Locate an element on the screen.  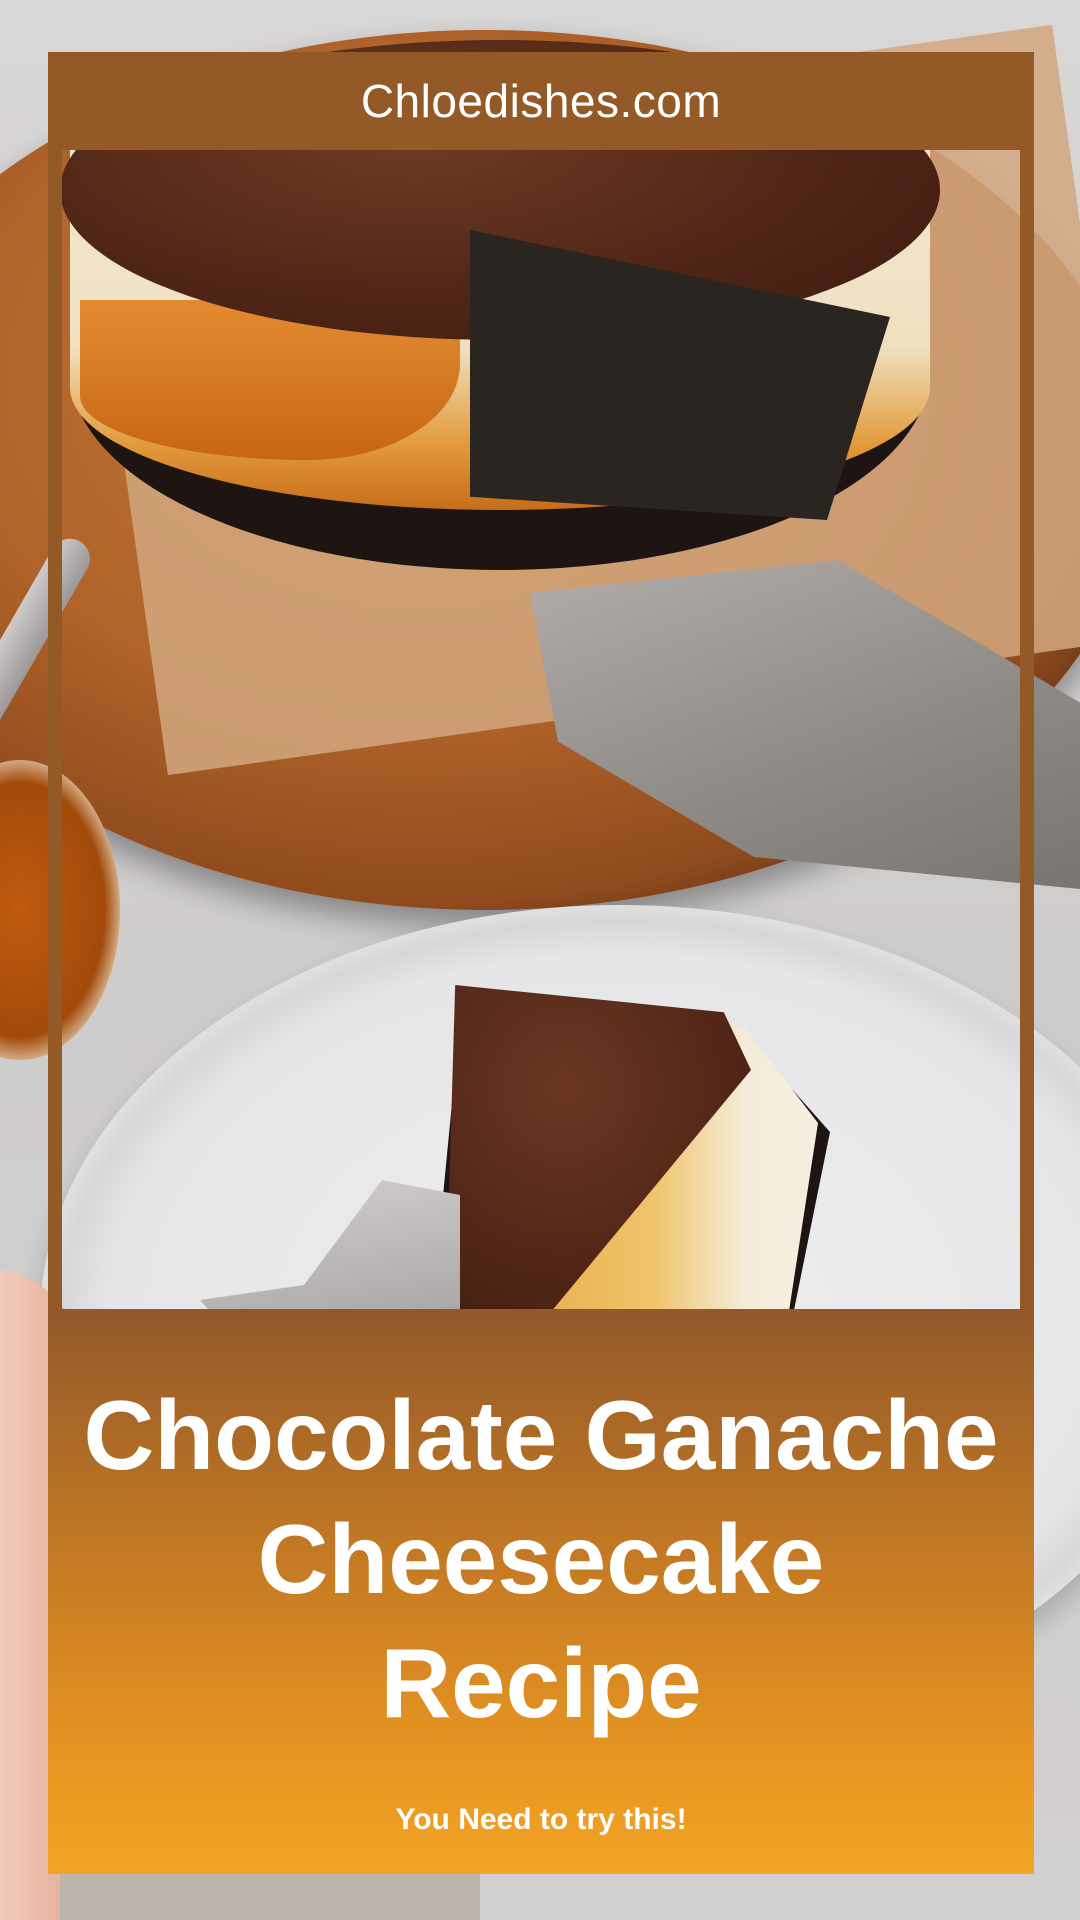
site-name: Chloedishes.com is located at coordinates (541, 101).